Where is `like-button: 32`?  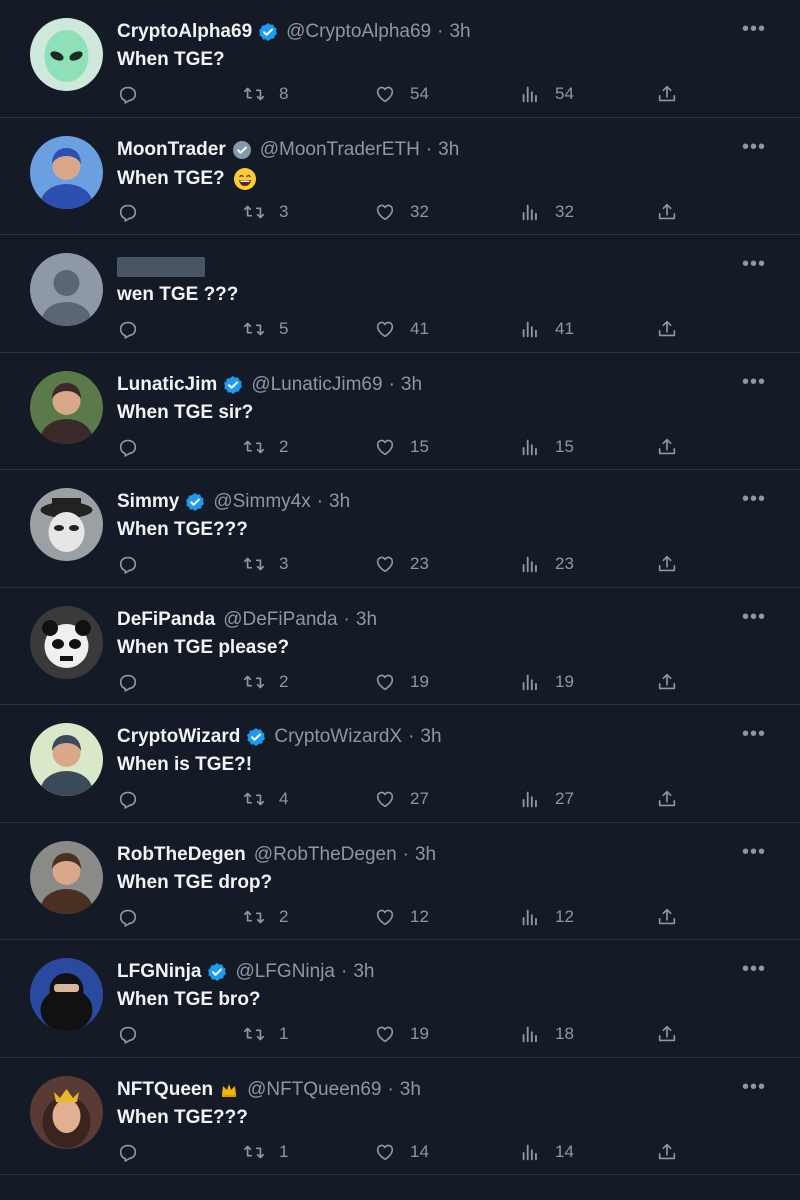 like-button: 32 is located at coordinates (401, 212).